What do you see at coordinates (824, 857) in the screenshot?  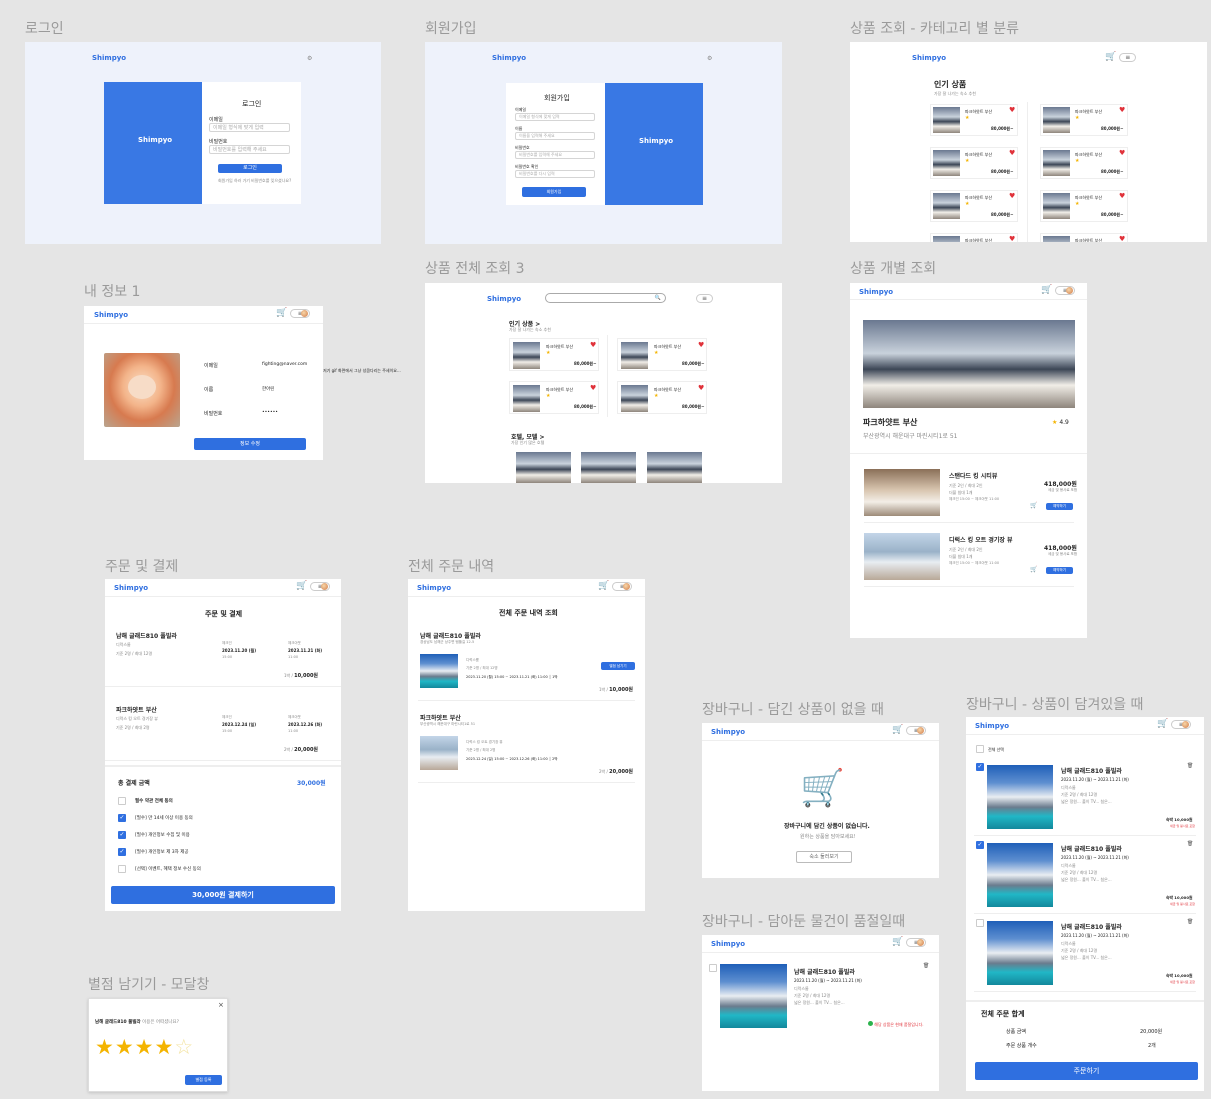 I see `browse-button: 숙소 둘러보기` at bounding box center [824, 857].